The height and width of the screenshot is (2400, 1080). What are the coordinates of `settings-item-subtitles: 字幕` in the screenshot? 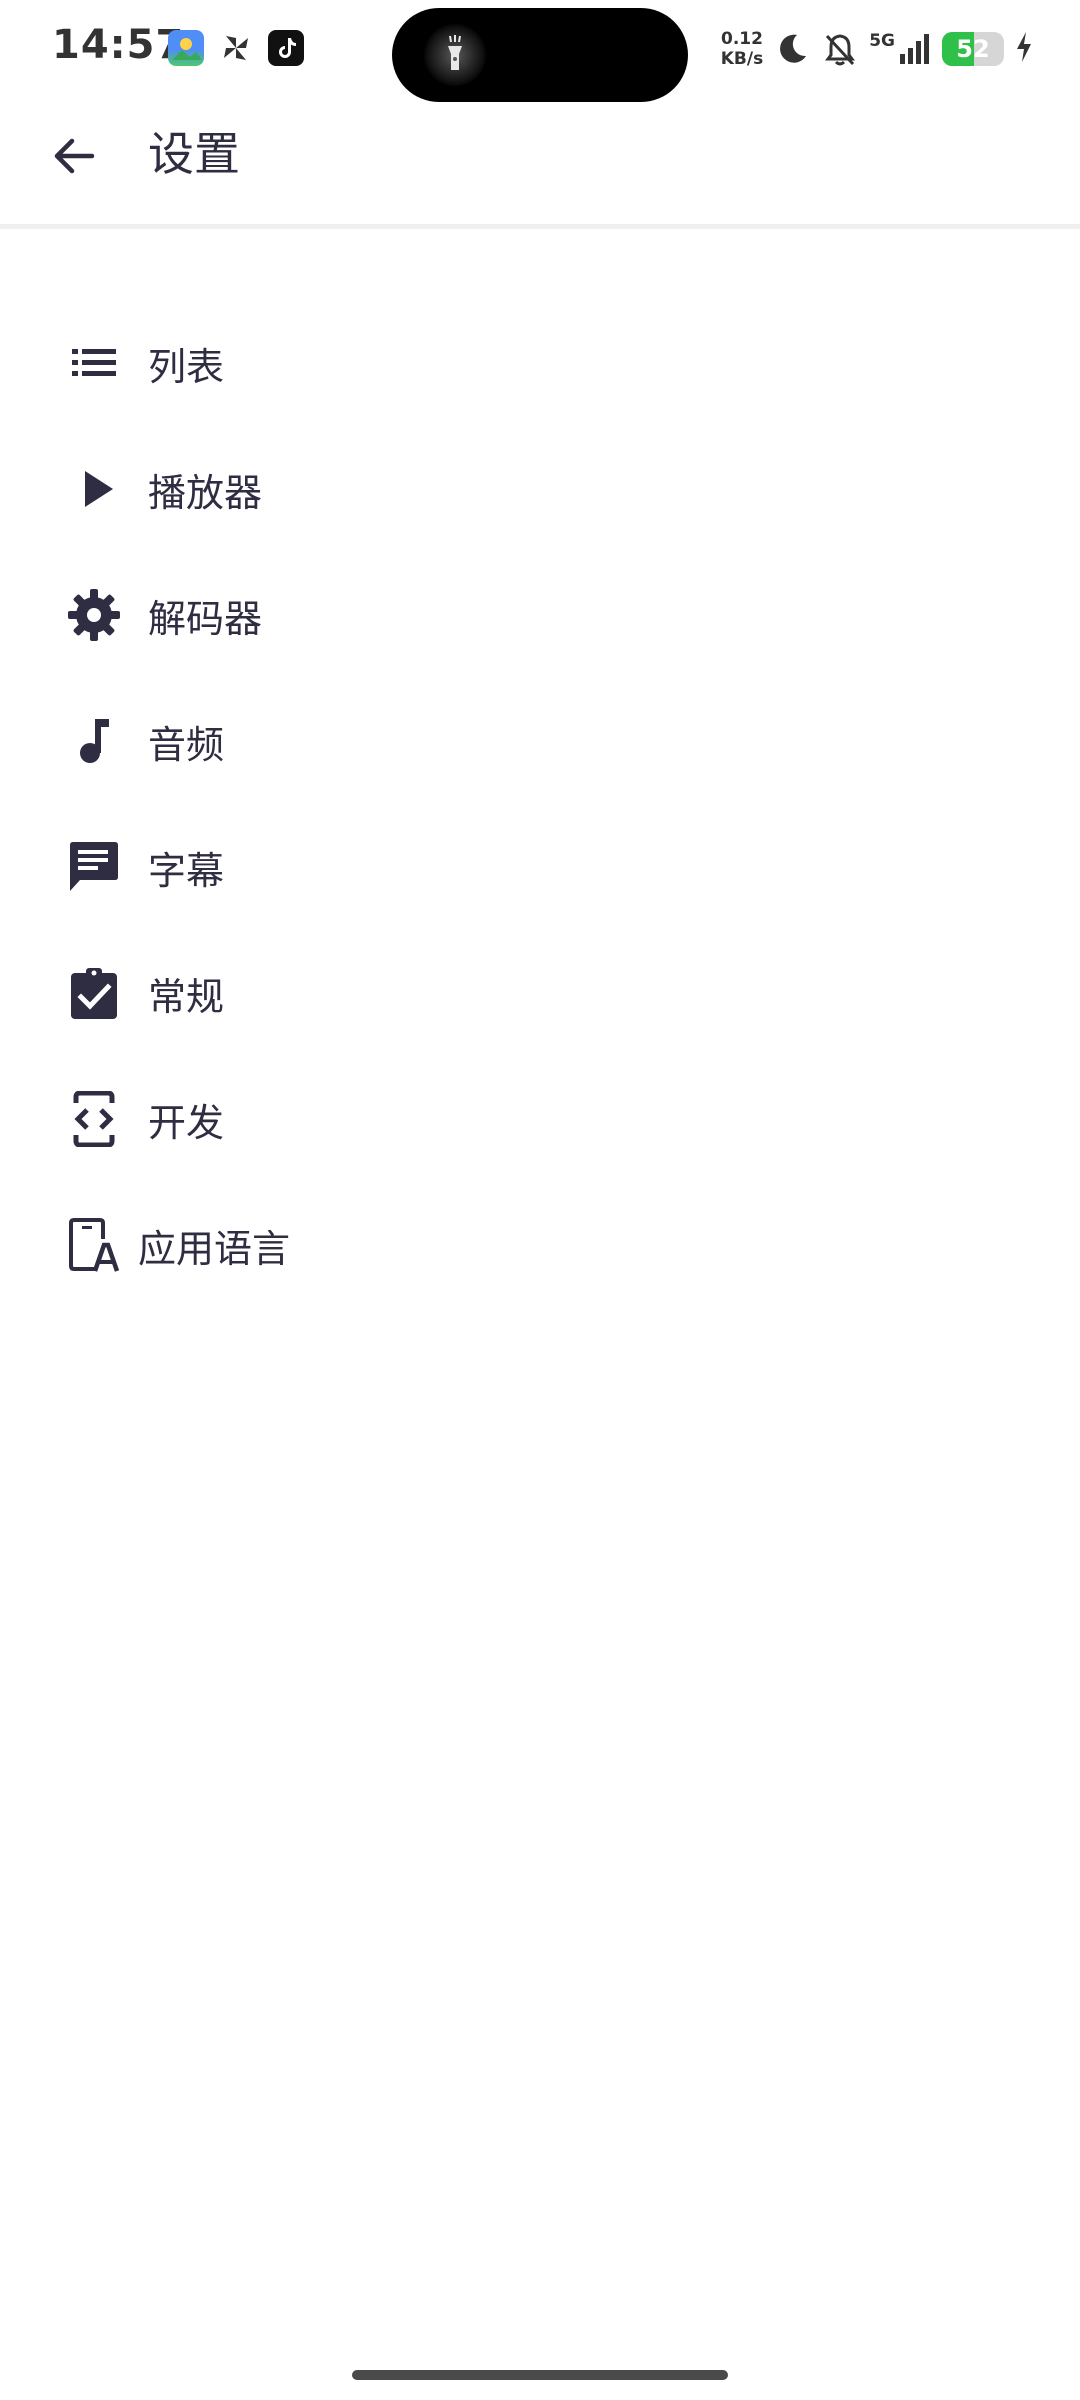 It's located at (540, 867).